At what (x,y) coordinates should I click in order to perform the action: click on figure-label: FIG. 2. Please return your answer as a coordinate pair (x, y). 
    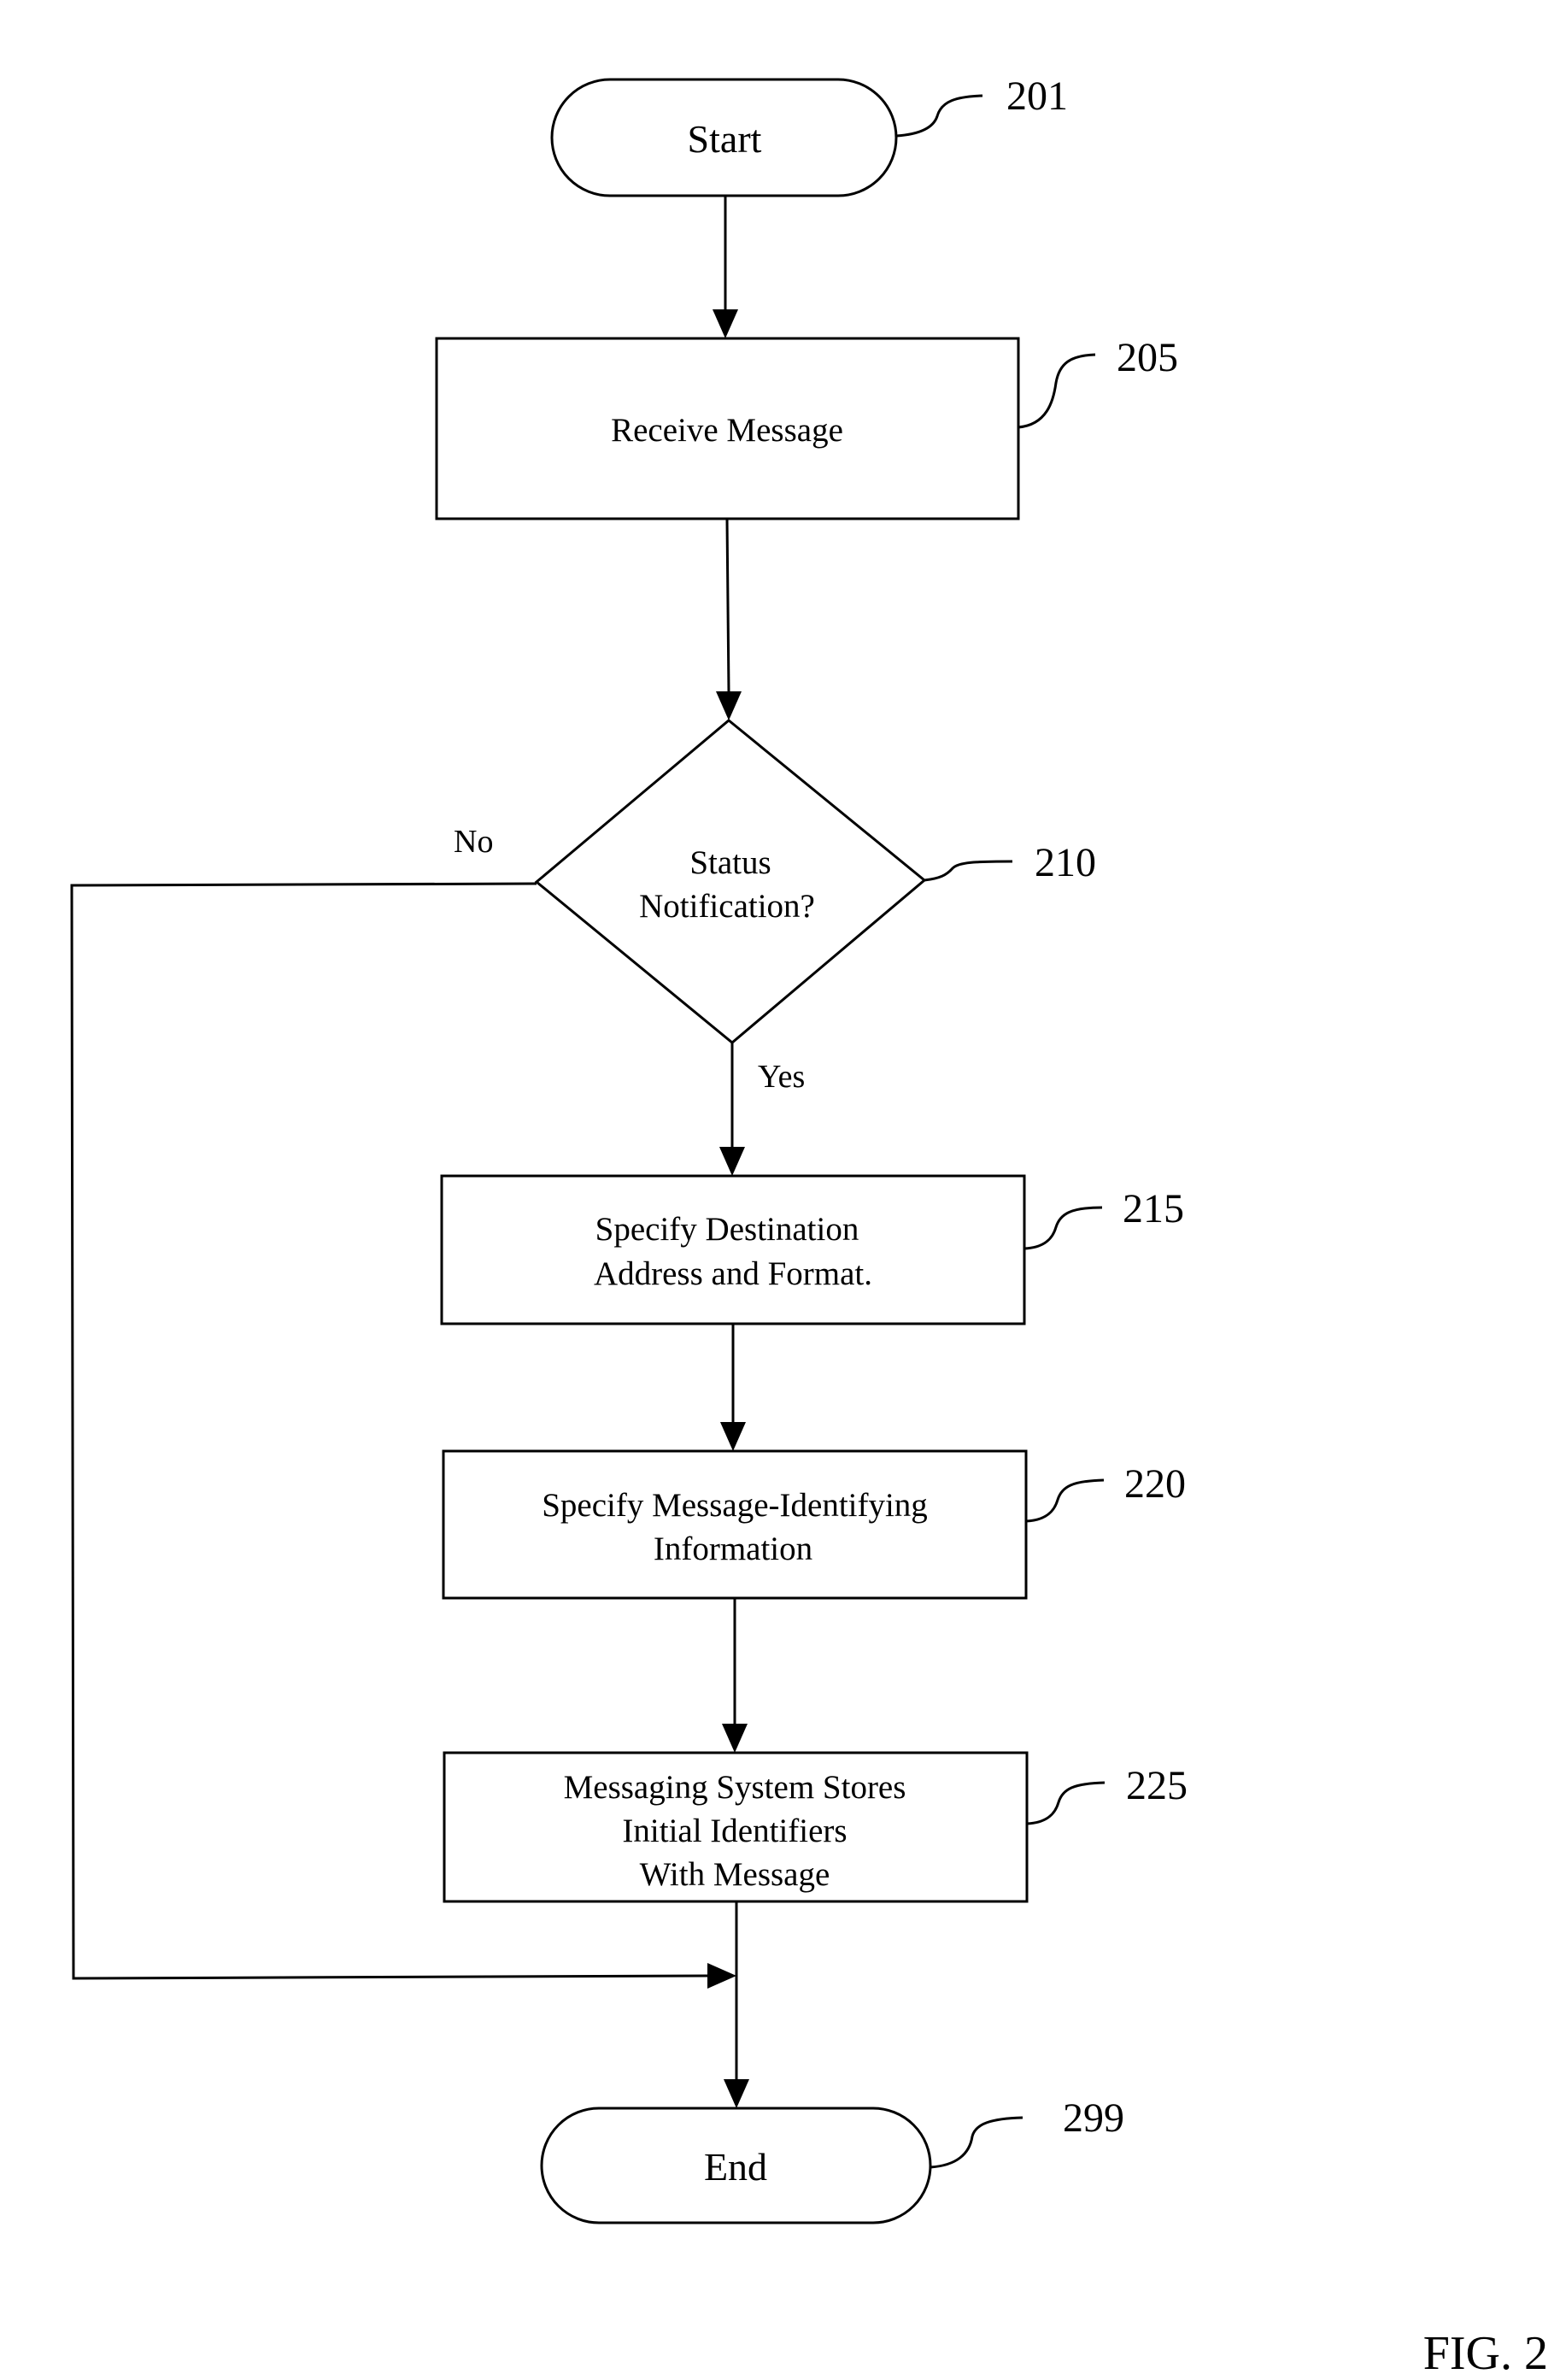
    Looking at the image, I should click on (1486, 2353).